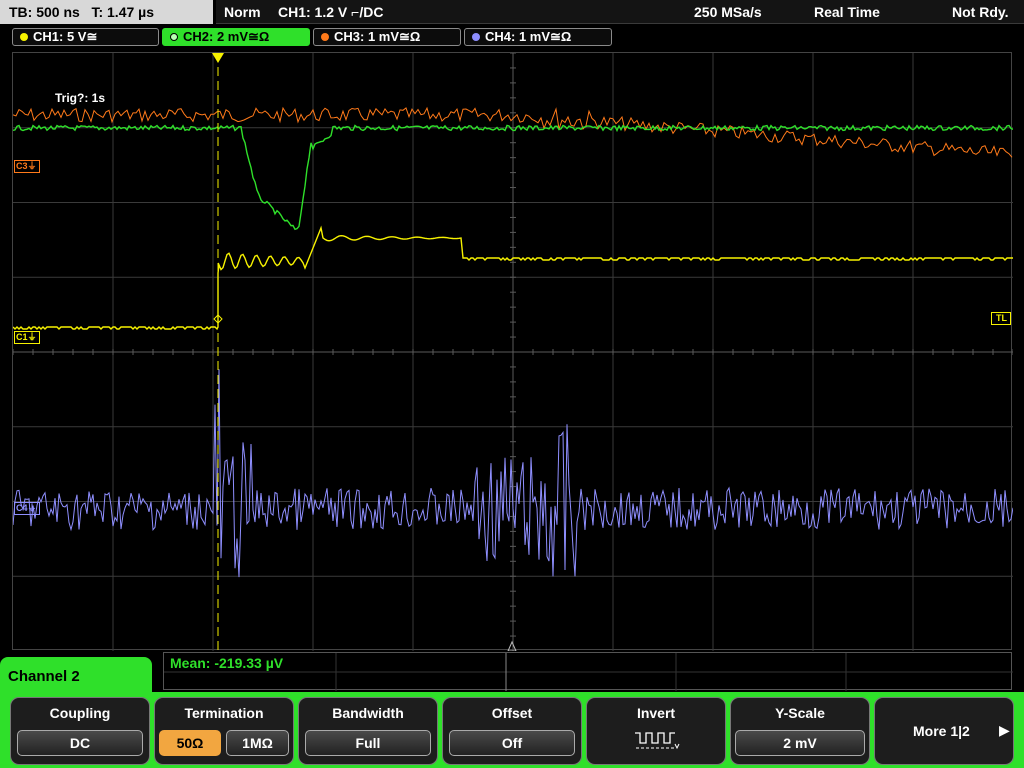 The image size is (1024, 768). I want to click on tab-ch1: CH1: 5 V≅, so click(85, 37).